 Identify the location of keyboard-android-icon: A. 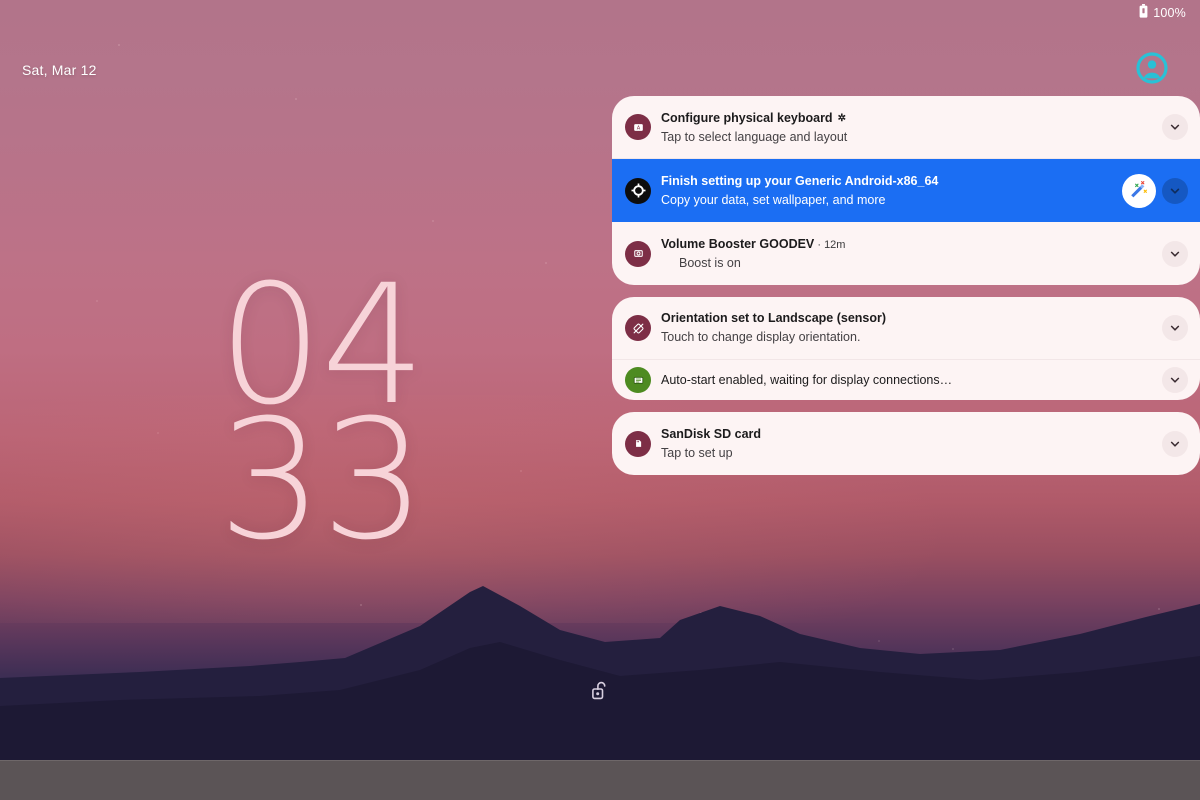
(638, 127).